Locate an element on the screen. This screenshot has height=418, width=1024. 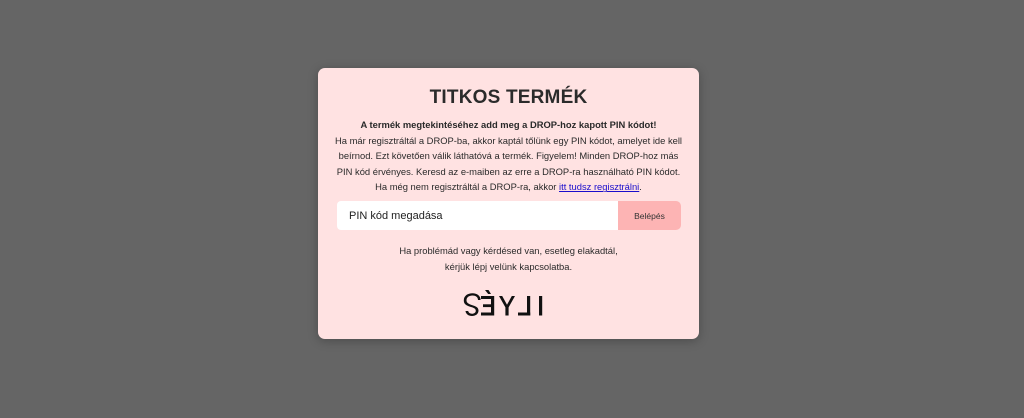
login-button: Belépés is located at coordinates (649, 215).